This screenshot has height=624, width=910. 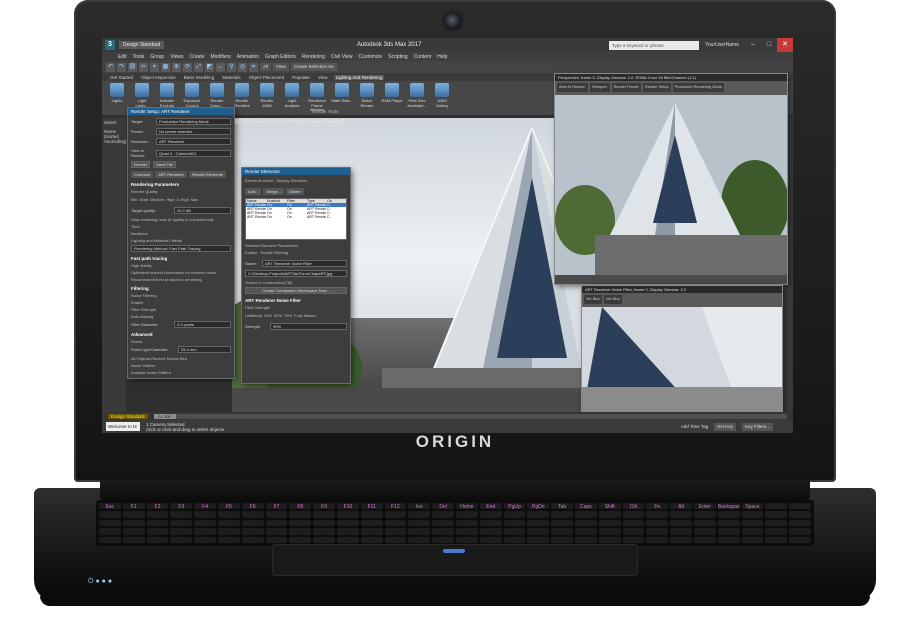 What do you see at coordinates (193, 121) in the screenshot?
I see `render-setup-field-dropdown: Production Rendering Mode` at bounding box center [193, 121].